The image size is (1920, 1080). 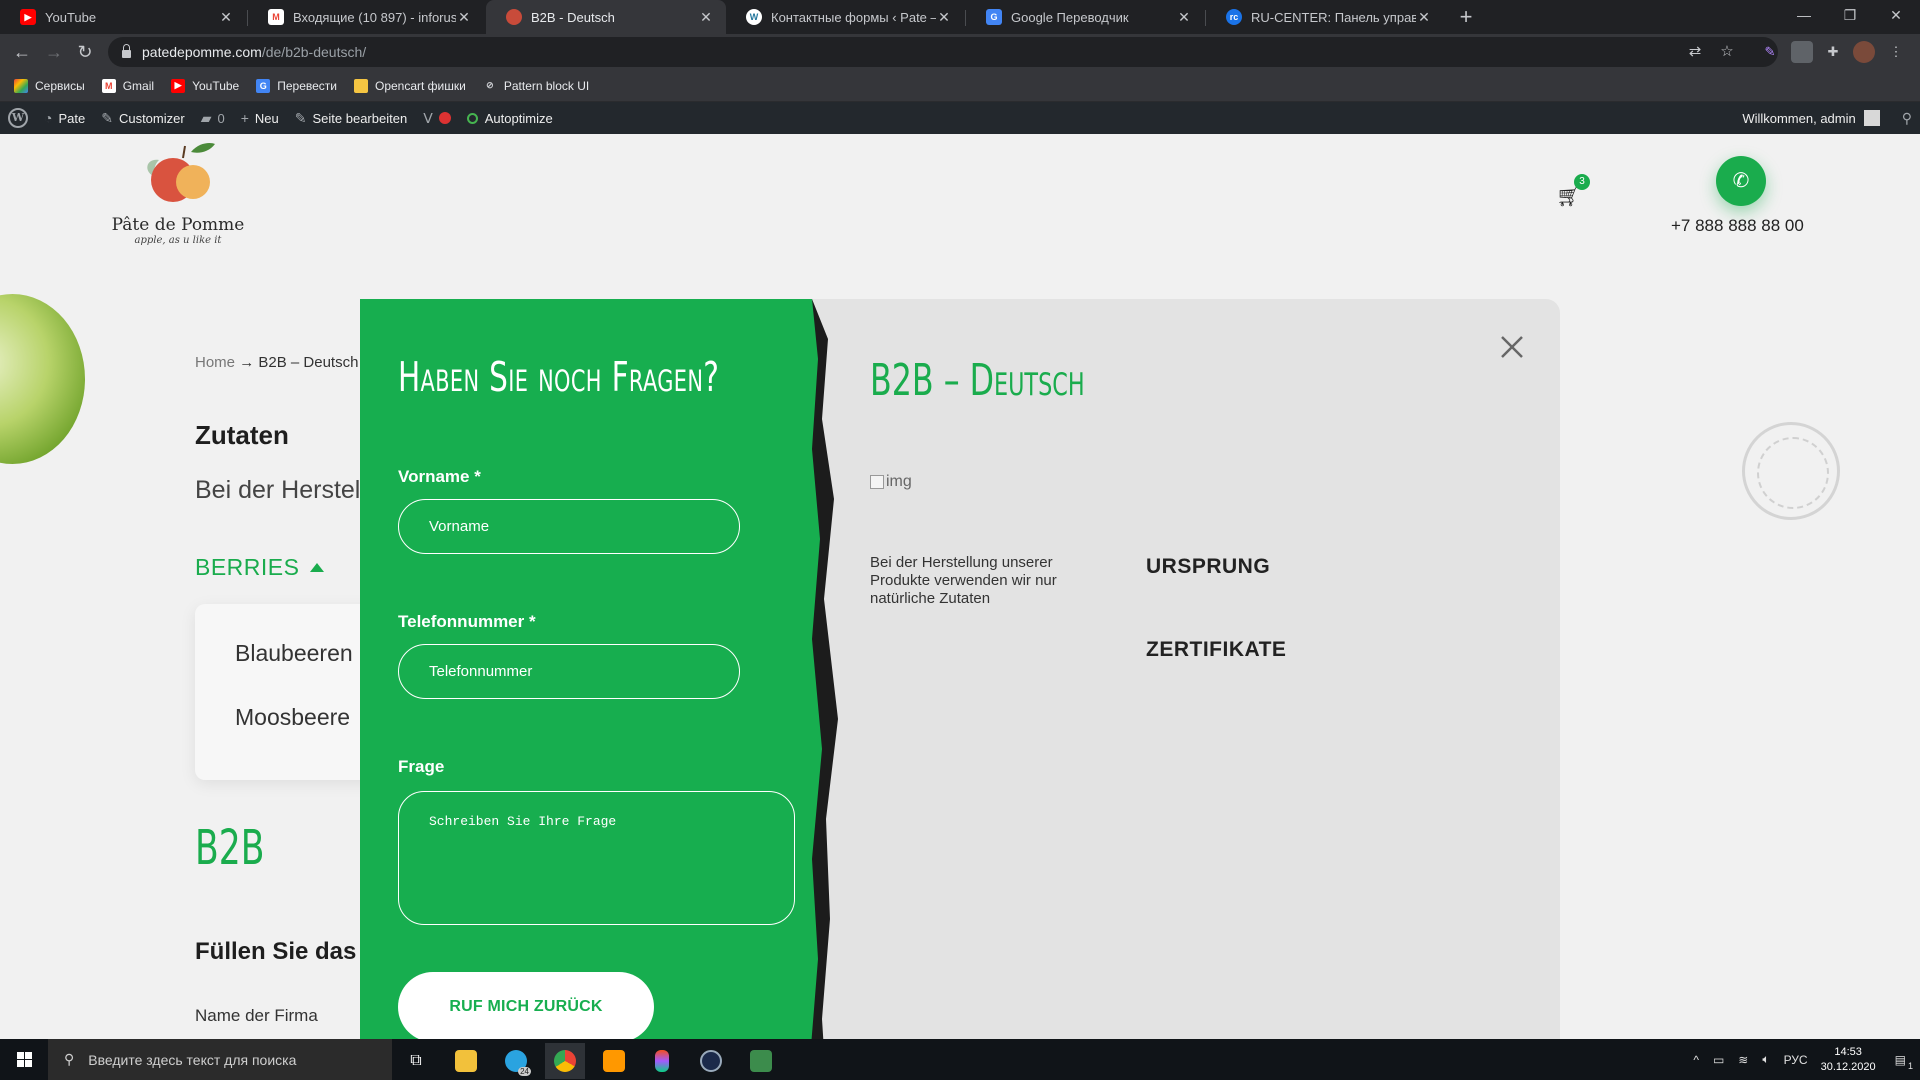 I want to click on bookmark-gmail: M Gmail, so click(x=128, y=85).